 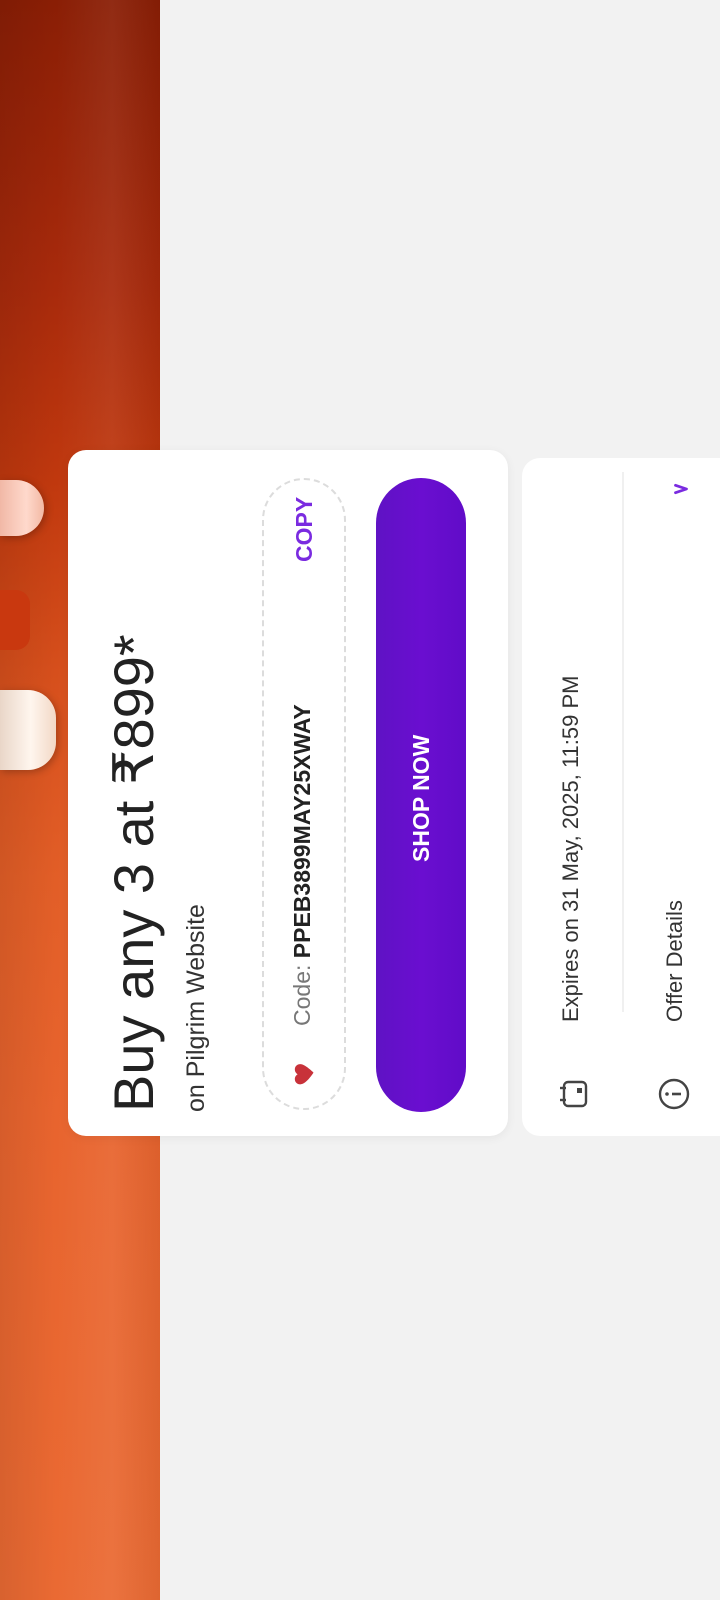 I want to click on info-icon, so click(x=674, y=1094).